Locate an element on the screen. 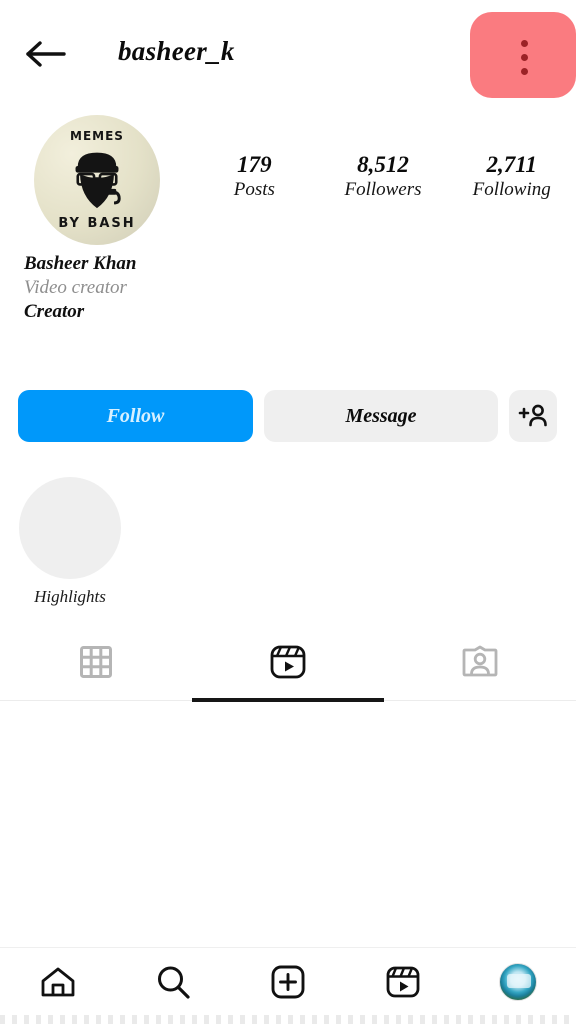  system-gesture-bar is located at coordinates (288, 1019).